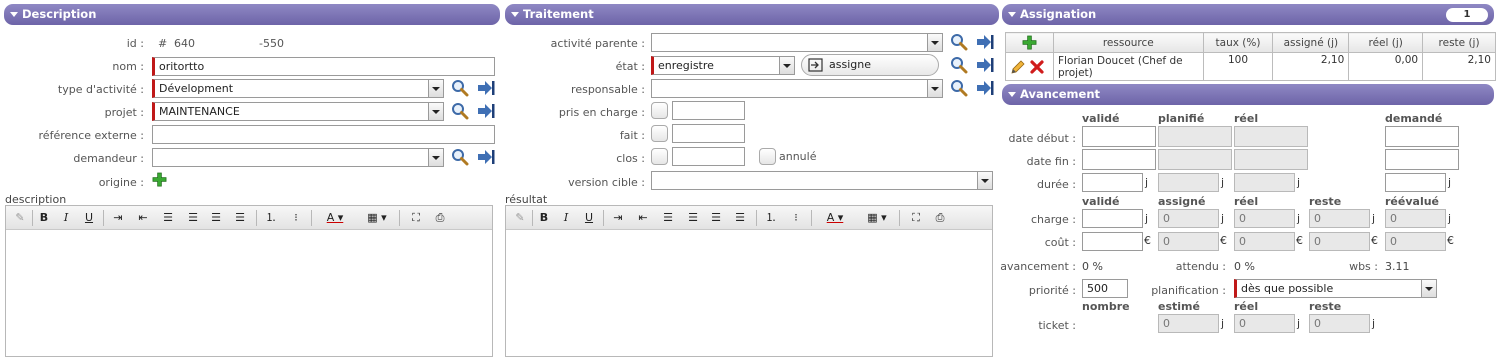  Describe the element at coordinates (659, 156) in the screenshot. I see `clos-checkbox` at that location.